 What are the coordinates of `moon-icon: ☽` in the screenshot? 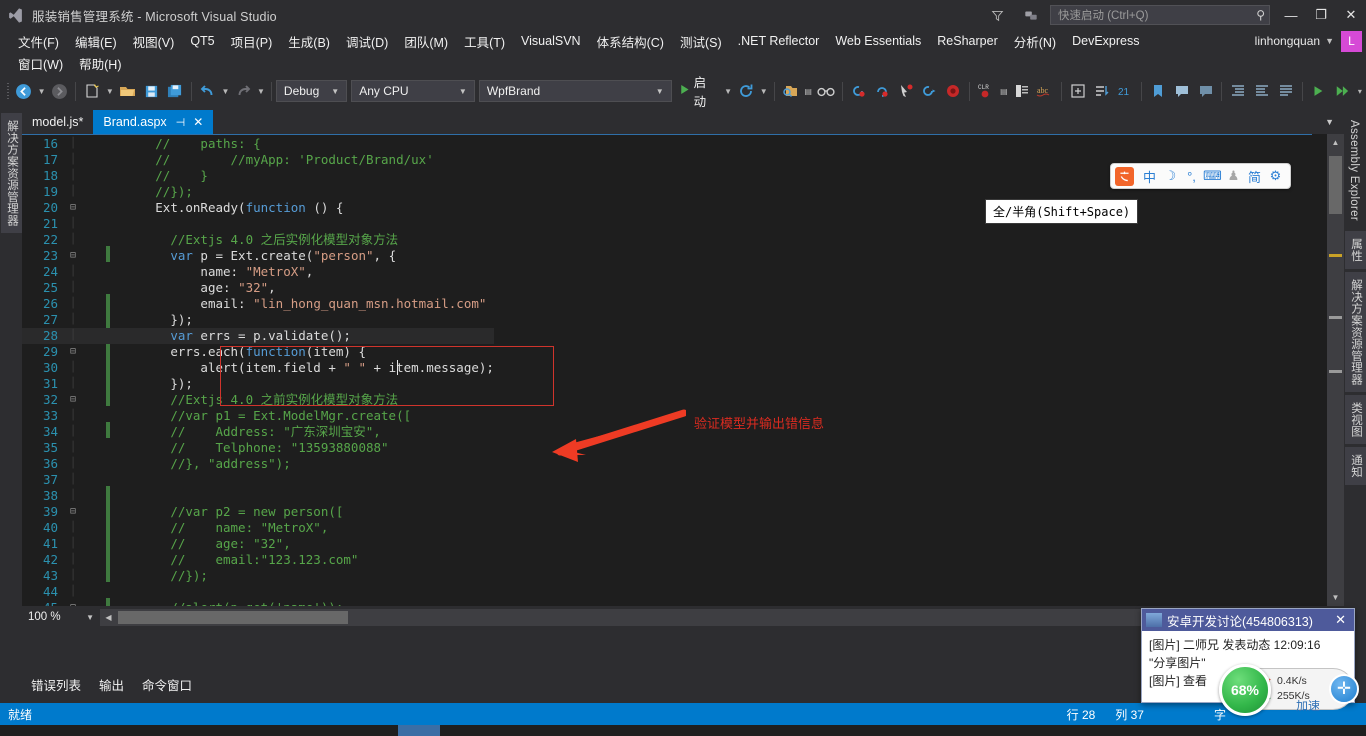 It's located at (1170, 176).